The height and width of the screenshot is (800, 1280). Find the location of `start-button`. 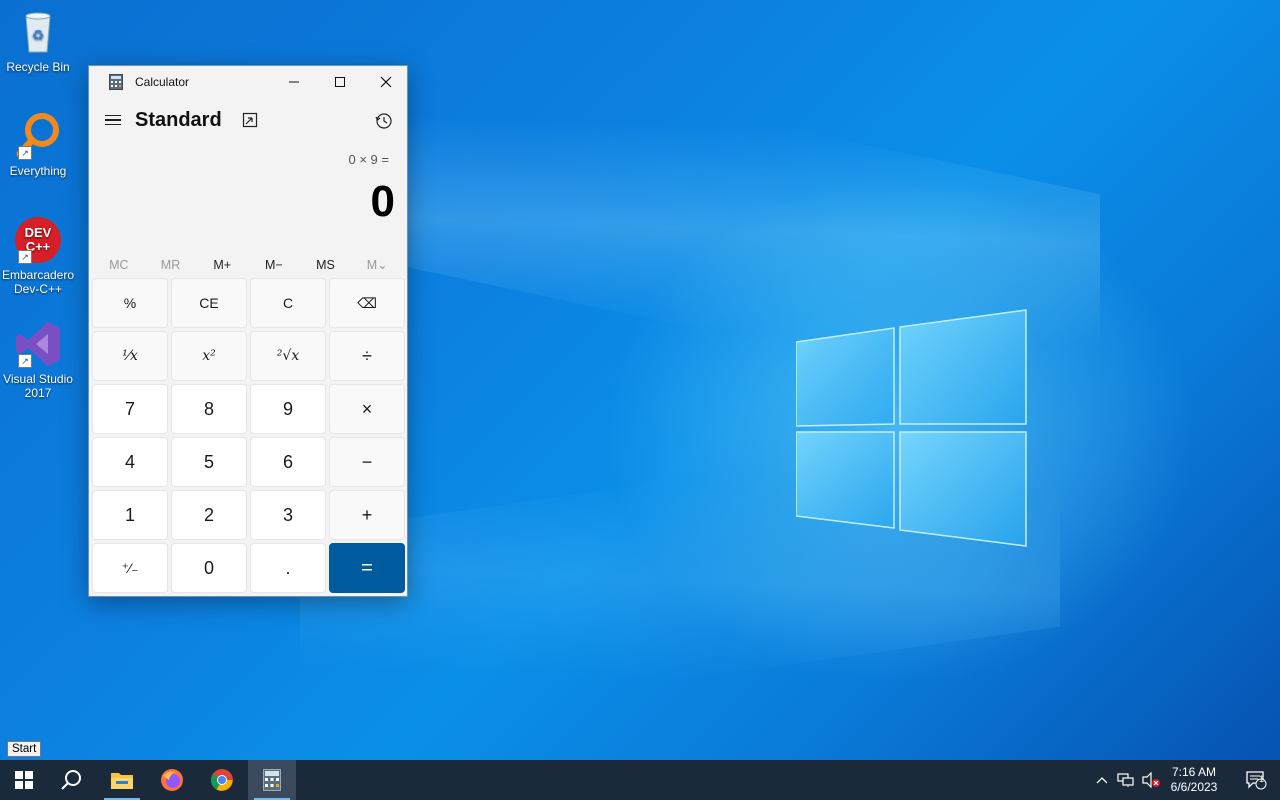

start-button is located at coordinates (24, 780).